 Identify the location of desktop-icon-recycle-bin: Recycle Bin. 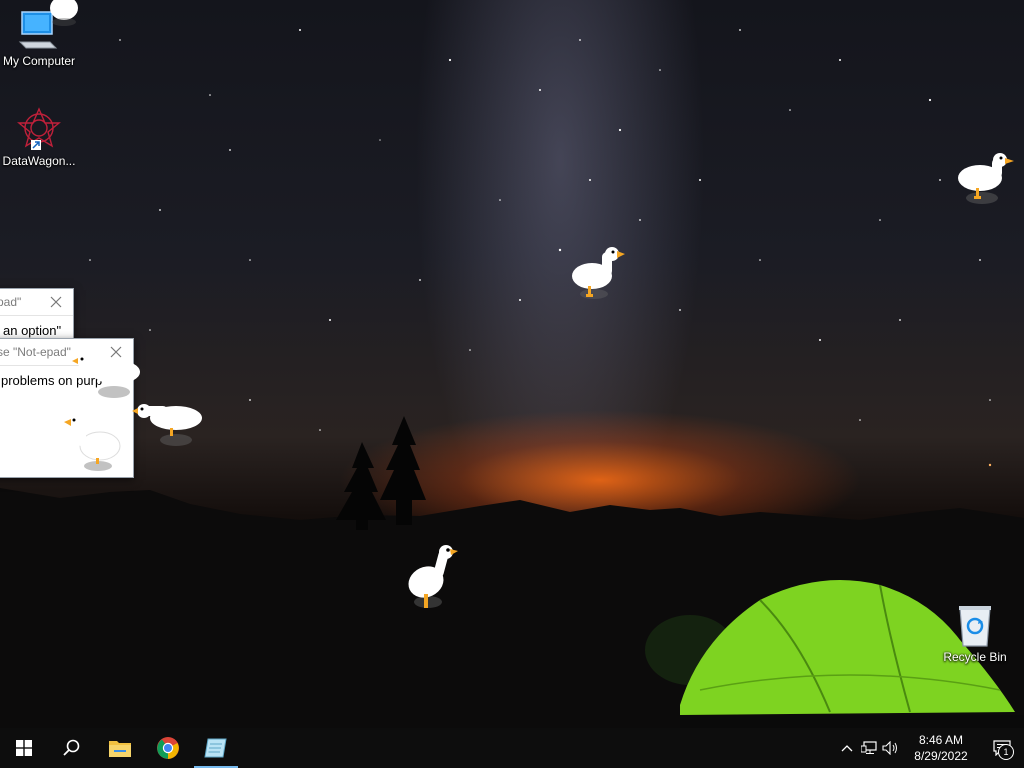
(975, 633).